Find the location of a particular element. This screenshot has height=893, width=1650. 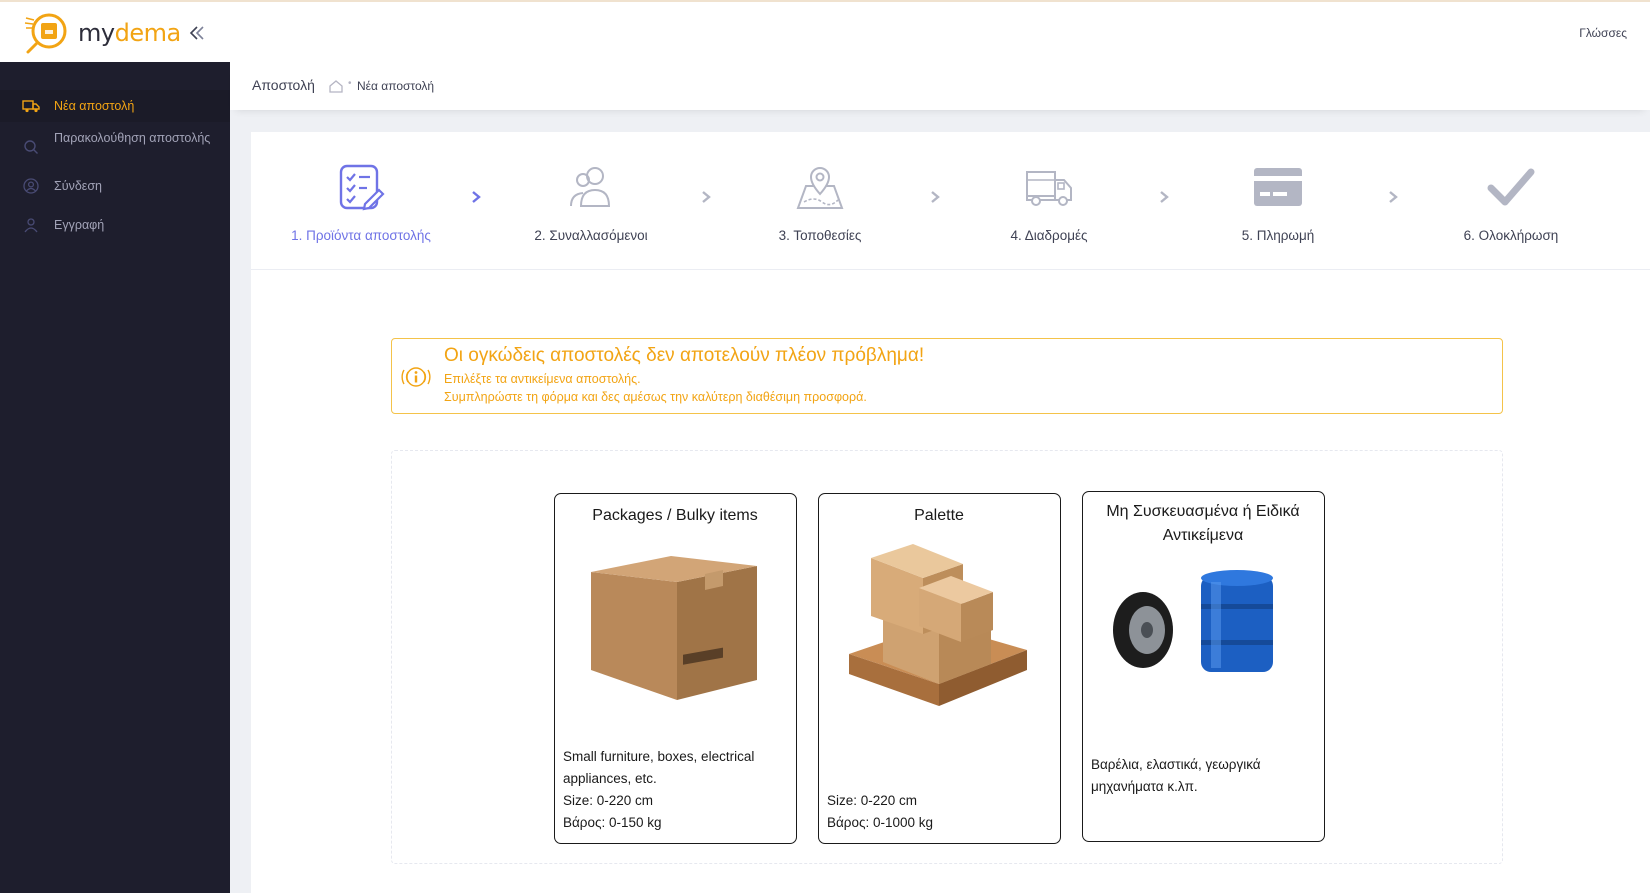

page-title: Αποστολή is located at coordinates (283, 85).